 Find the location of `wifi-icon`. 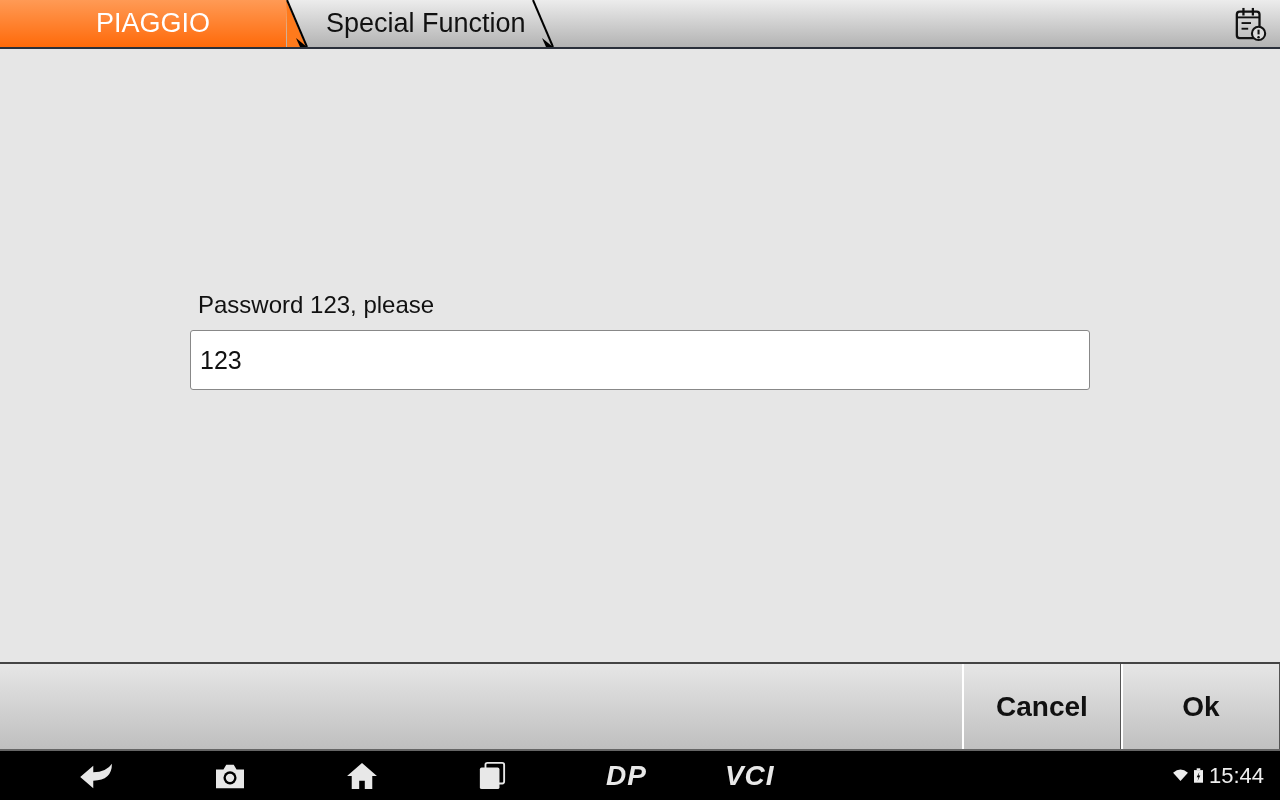

wifi-icon is located at coordinates (1180, 775).